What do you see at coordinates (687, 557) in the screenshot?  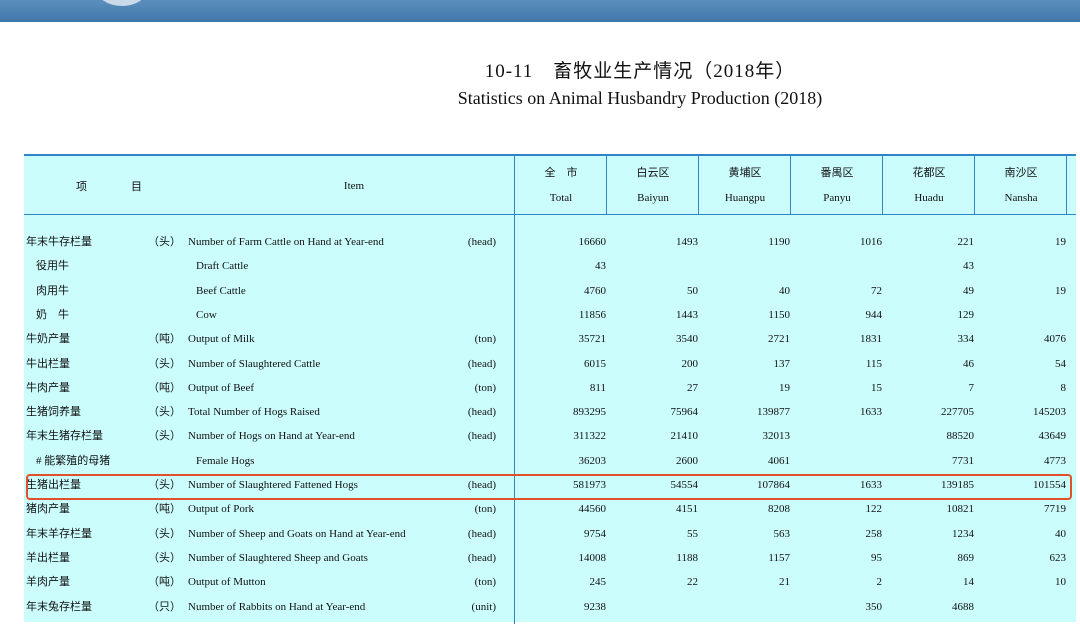 I see `table-cell: 1188` at bounding box center [687, 557].